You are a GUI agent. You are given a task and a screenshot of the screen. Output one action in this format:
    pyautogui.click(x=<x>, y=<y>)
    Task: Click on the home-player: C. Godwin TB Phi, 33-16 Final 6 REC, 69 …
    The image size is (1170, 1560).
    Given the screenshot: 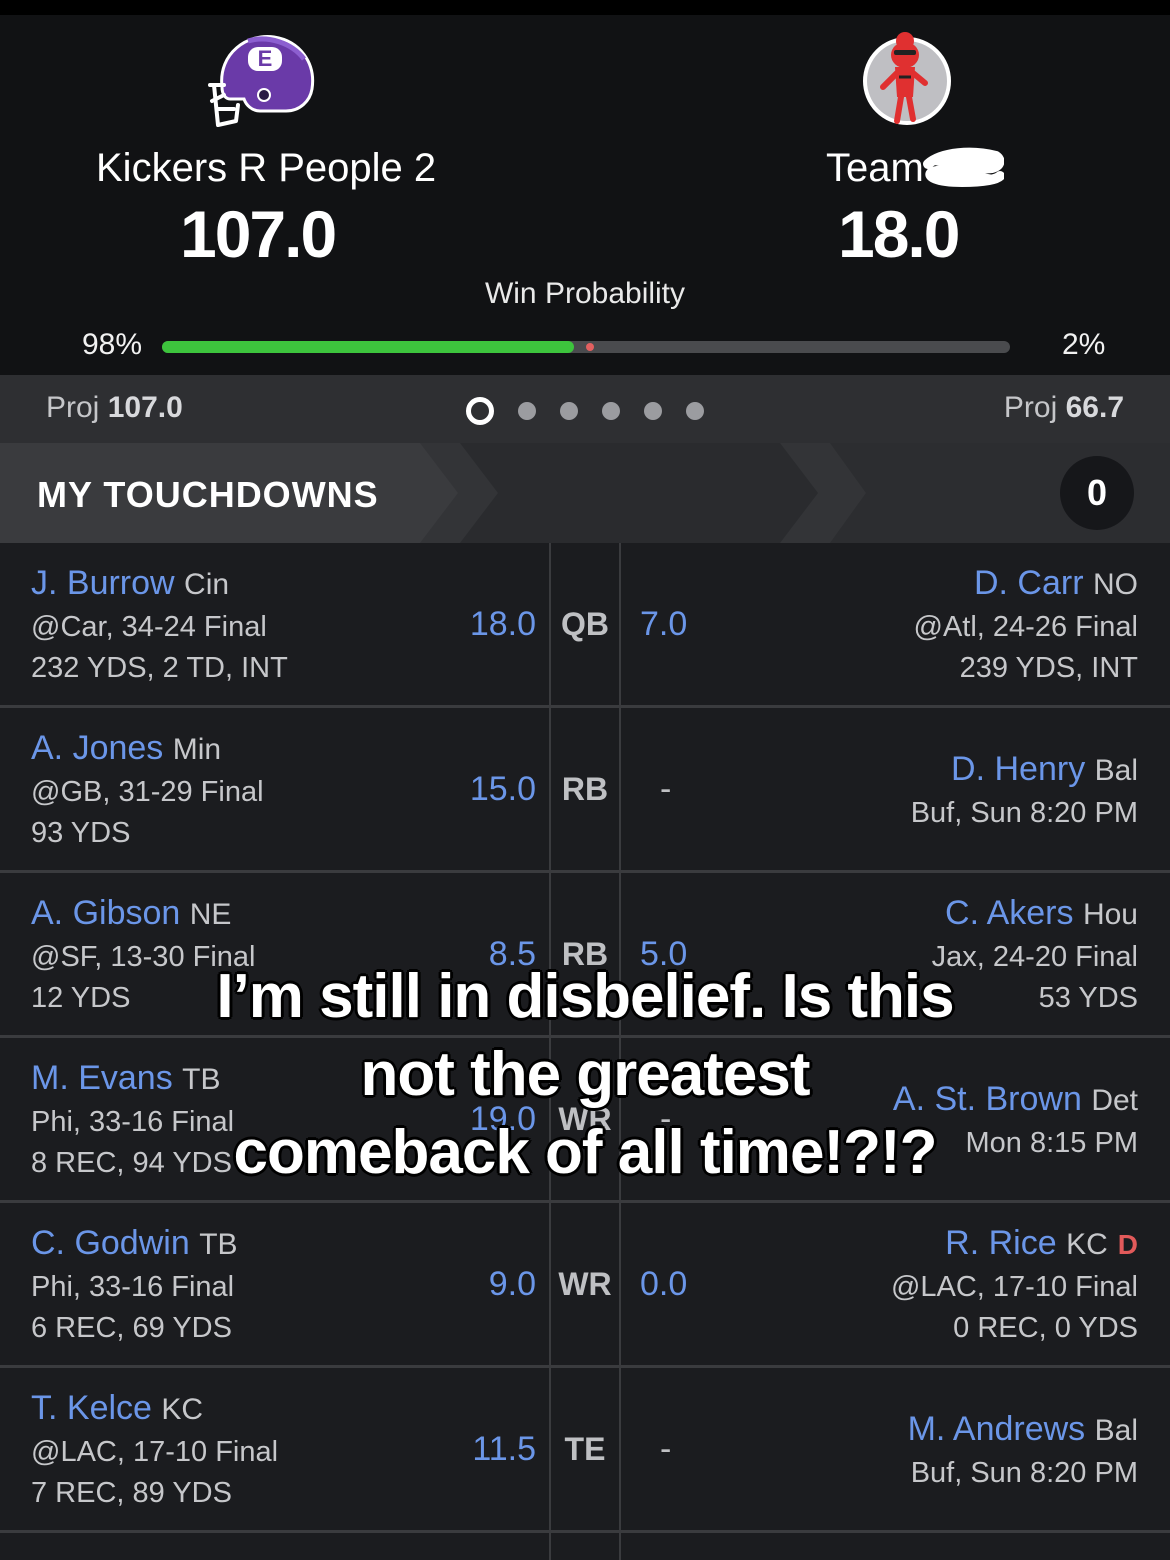 What is the action you would take?
    pyautogui.click(x=134, y=1285)
    